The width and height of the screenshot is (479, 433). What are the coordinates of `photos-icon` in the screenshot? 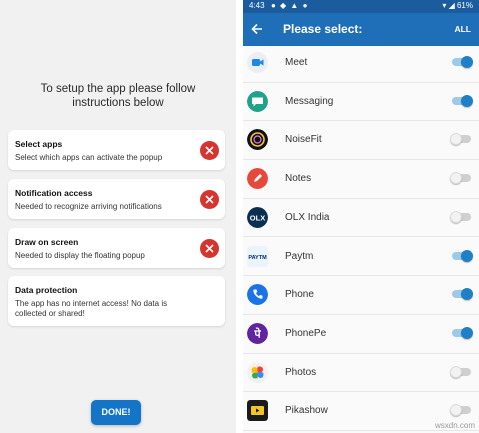 It's located at (257, 372).